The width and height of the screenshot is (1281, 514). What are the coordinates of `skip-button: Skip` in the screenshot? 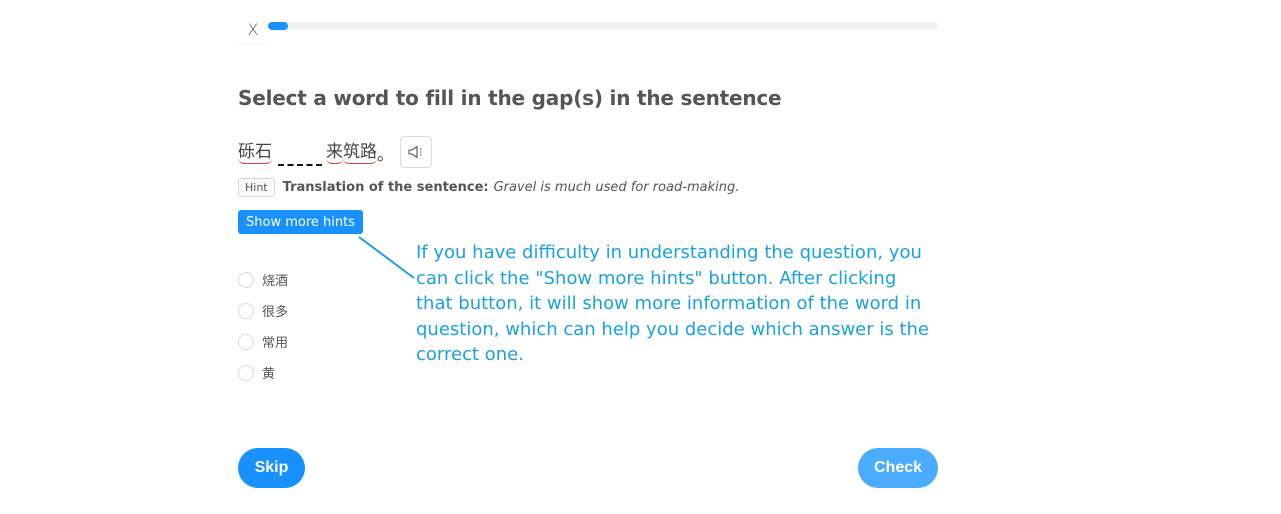 It's located at (271, 468).